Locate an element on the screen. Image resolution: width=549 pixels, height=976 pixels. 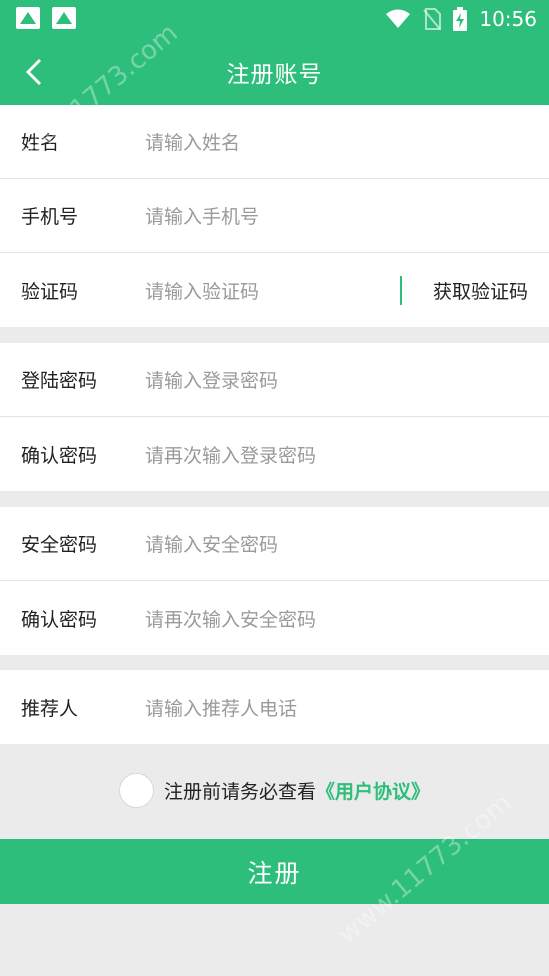
code-input: 请输入验证码 is located at coordinates (202, 290).